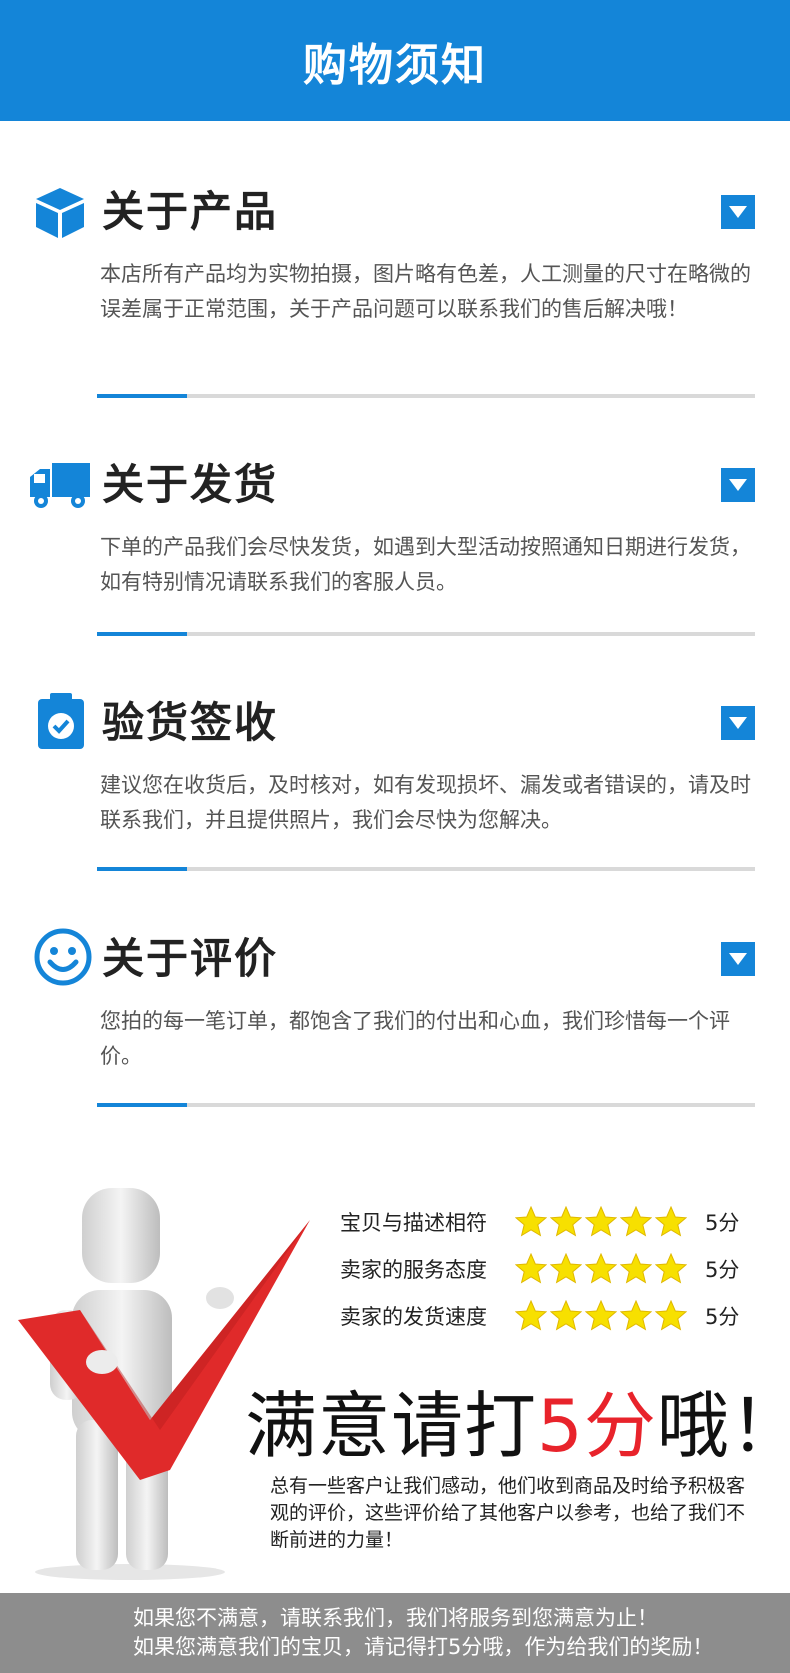  I want to click on page-title: 购物须知, so click(395, 65).